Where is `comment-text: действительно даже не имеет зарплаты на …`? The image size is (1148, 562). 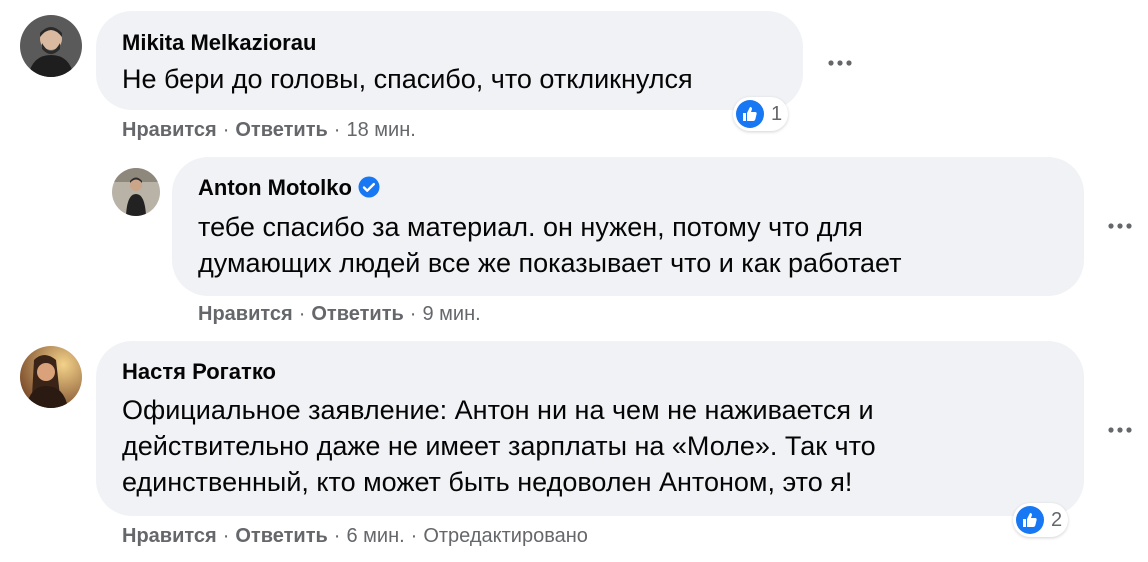
comment-text: действительно даже не имеет зарплаты на … is located at coordinates (499, 446).